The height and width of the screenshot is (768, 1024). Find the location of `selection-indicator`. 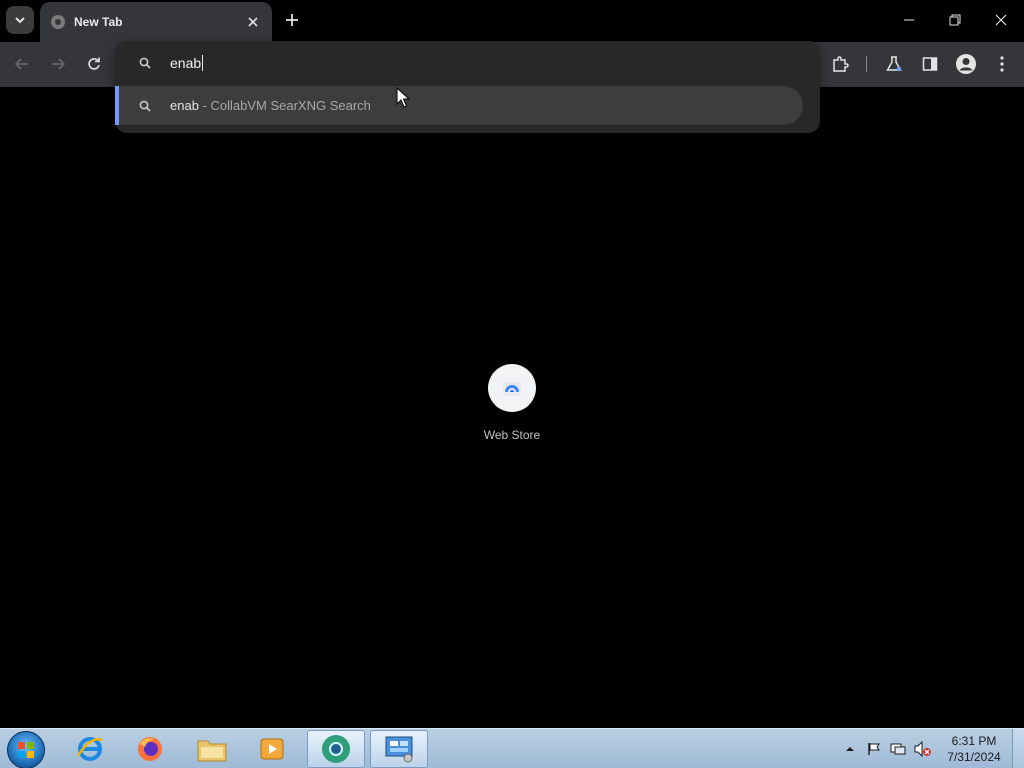

selection-indicator is located at coordinates (117, 105).